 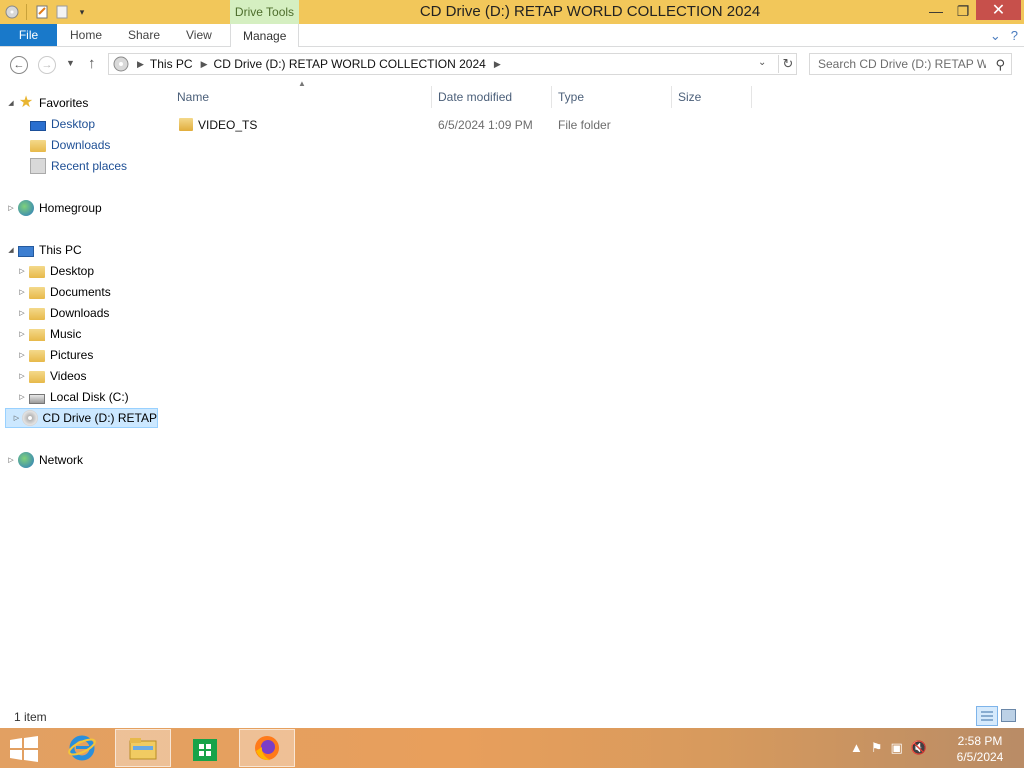 What do you see at coordinates (62, 12) in the screenshot?
I see `new-folder-icon` at bounding box center [62, 12].